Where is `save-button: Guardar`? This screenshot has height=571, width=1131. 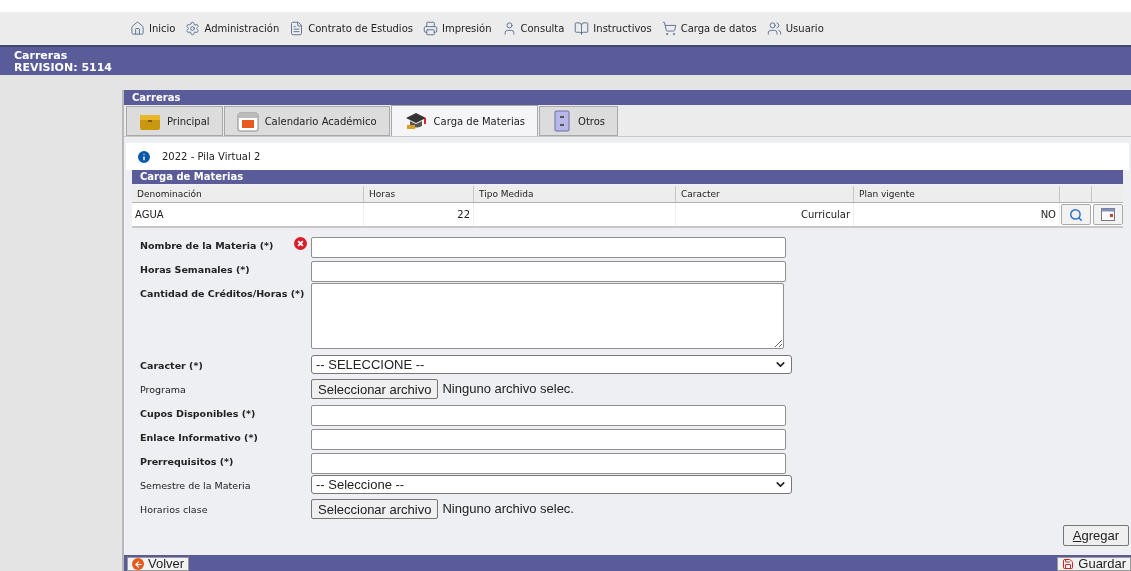
save-button: Guardar is located at coordinates (1094, 564).